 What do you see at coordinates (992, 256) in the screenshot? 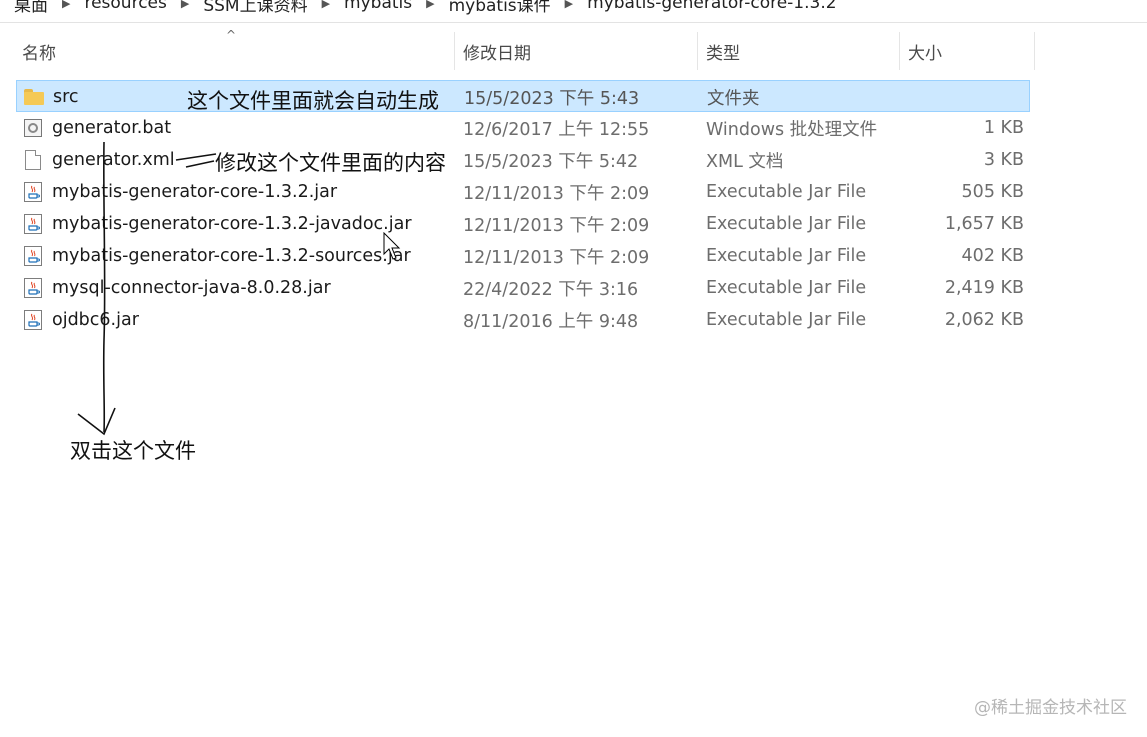
I see `file-size: 402 KB` at bounding box center [992, 256].